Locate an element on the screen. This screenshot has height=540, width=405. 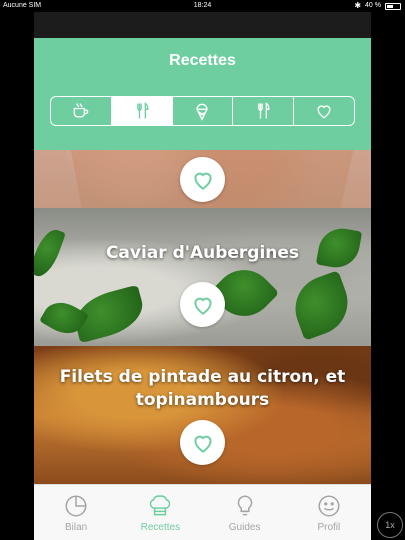
status-bar: Aucune SIM 18:24 ✱ 40 % is located at coordinates (202, 6).